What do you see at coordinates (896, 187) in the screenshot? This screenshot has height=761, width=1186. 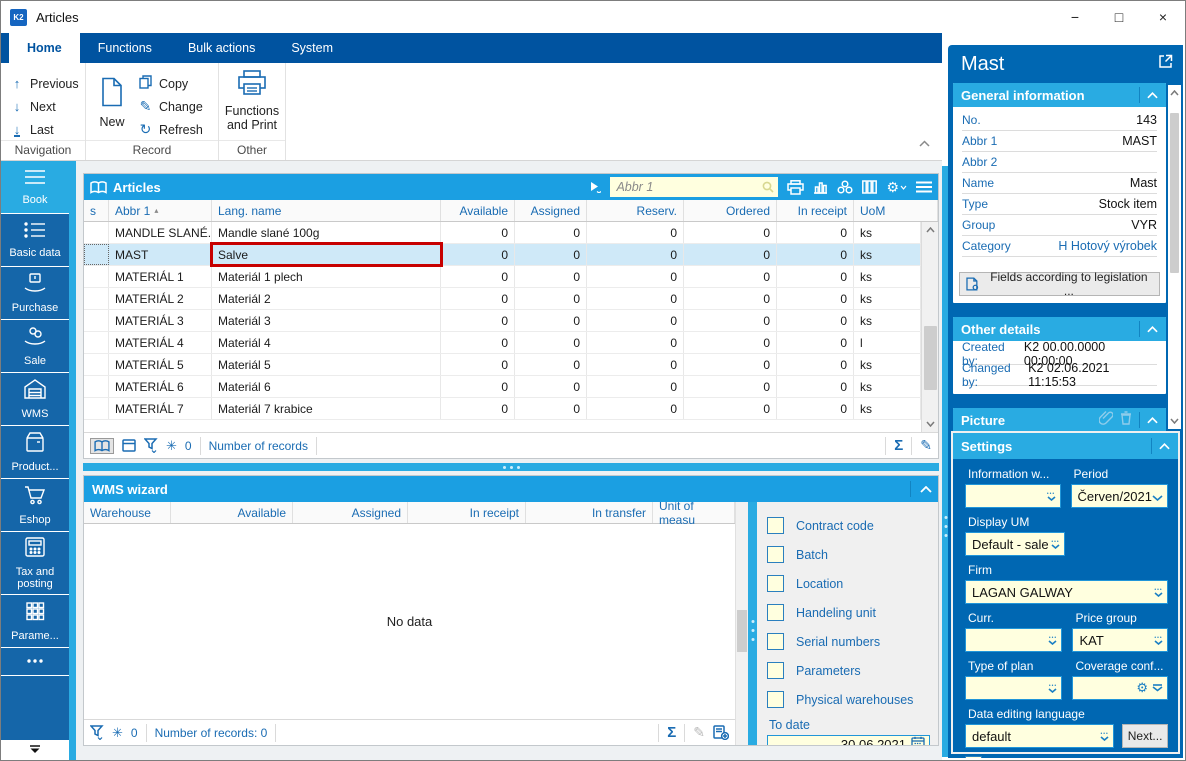 I see `settings-gear-icon: ⚙` at bounding box center [896, 187].